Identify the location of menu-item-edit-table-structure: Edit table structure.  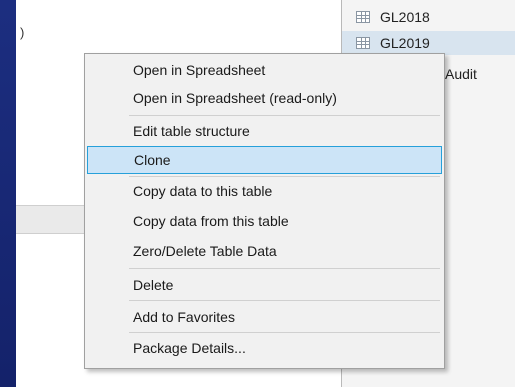
(264, 131).